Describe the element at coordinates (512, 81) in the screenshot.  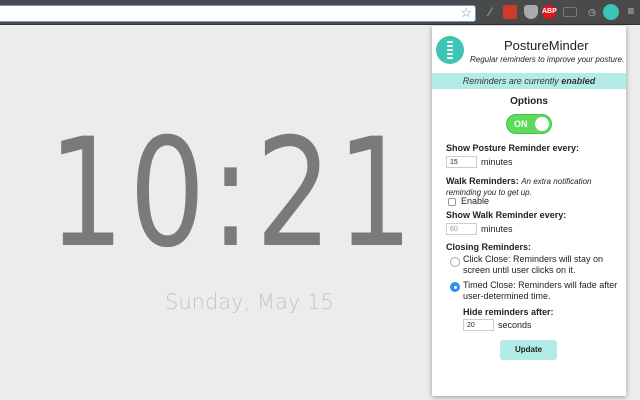
I see `status-text: Reminders are currently` at that location.